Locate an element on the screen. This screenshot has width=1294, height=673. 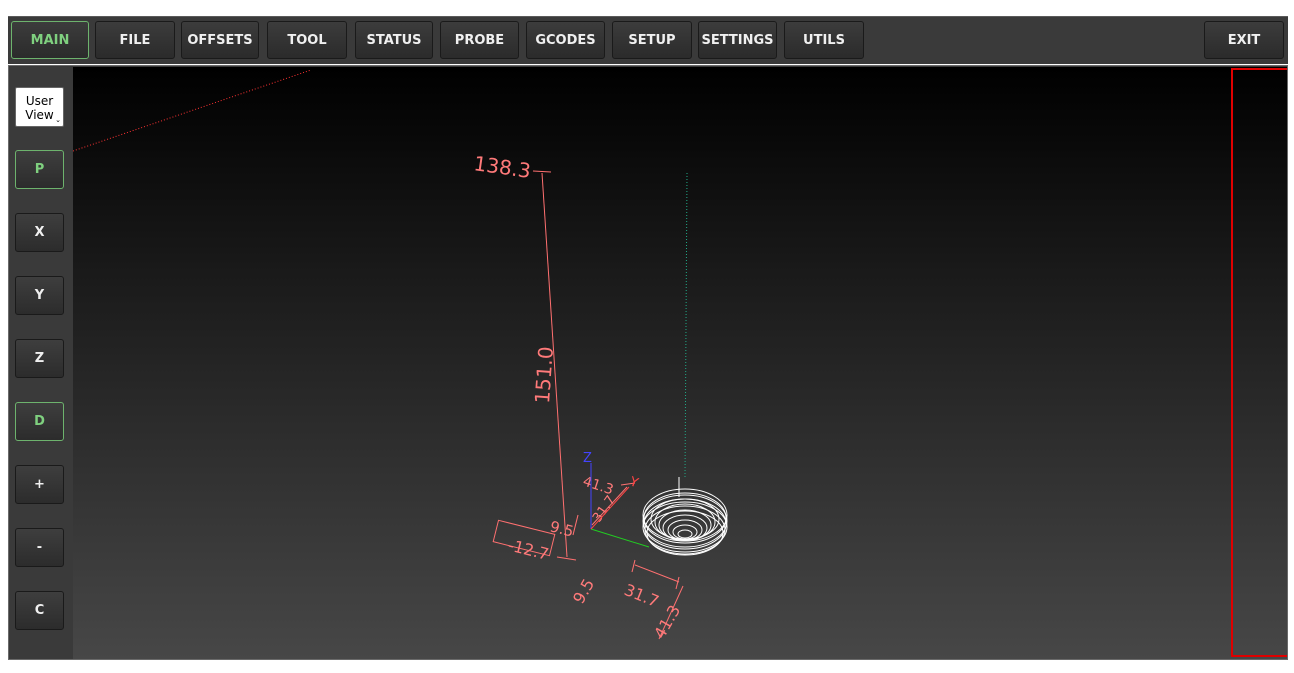
view-y-button: Y is located at coordinates (39, 295).